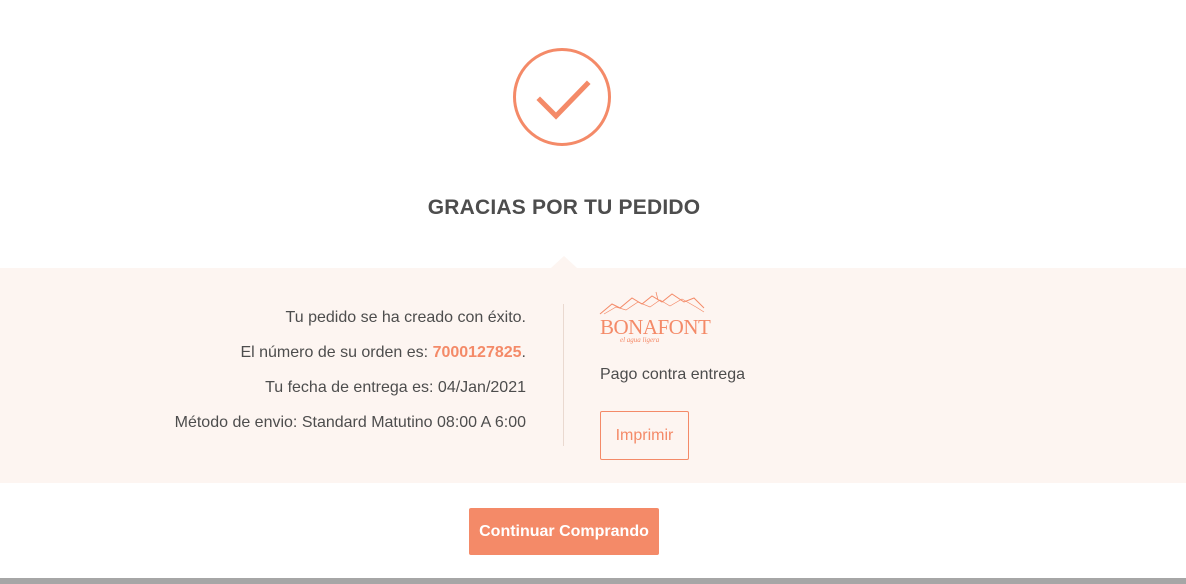 The width and height of the screenshot is (1186, 584). What do you see at coordinates (336, 352) in the screenshot?
I see `order-number-label: El número de su orden es:` at bounding box center [336, 352].